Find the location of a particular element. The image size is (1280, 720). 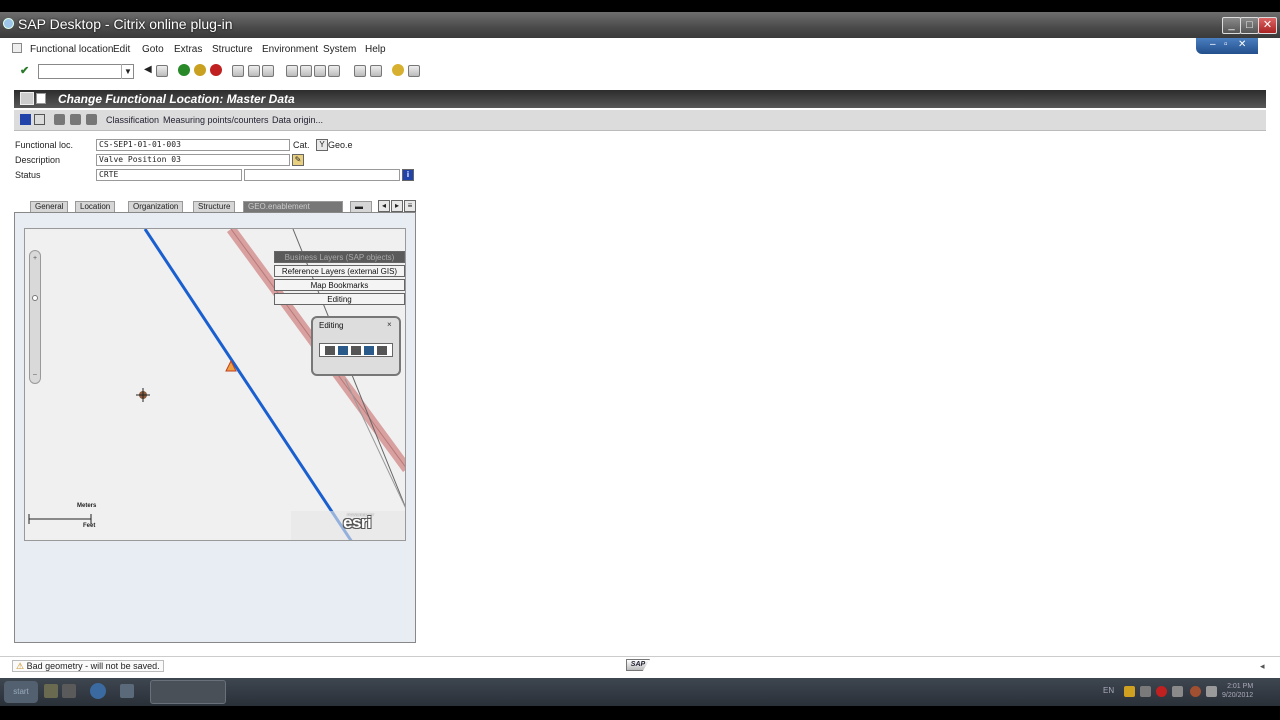

menu-extras: Extras is located at coordinates (188, 49).